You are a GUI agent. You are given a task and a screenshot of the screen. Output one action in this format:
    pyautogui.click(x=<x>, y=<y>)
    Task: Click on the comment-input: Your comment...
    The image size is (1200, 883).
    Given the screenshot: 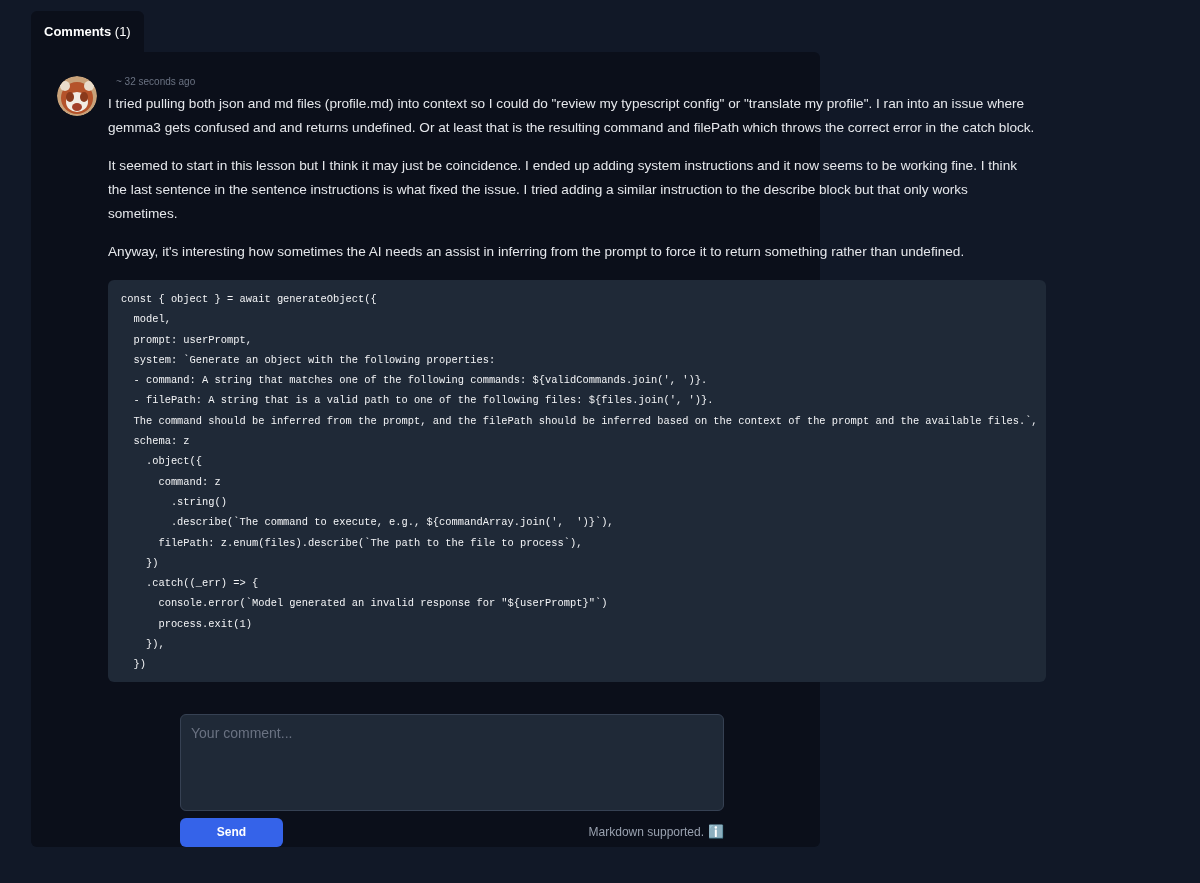 What is the action you would take?
    pyautogui.click(x=452, y=762)
    